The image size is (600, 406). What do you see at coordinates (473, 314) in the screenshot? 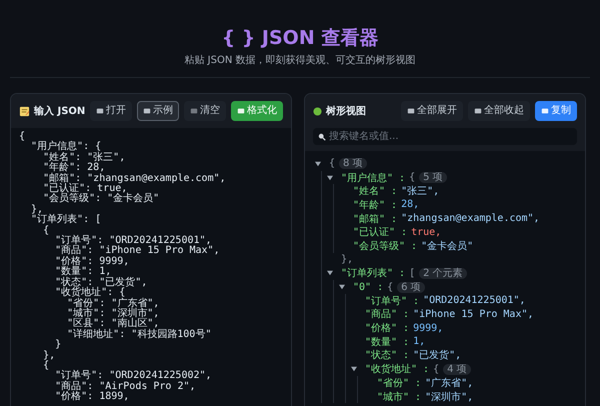
I see `tree-value: "iPhone 15 Pro Max",` at bounding box center [473, 314].